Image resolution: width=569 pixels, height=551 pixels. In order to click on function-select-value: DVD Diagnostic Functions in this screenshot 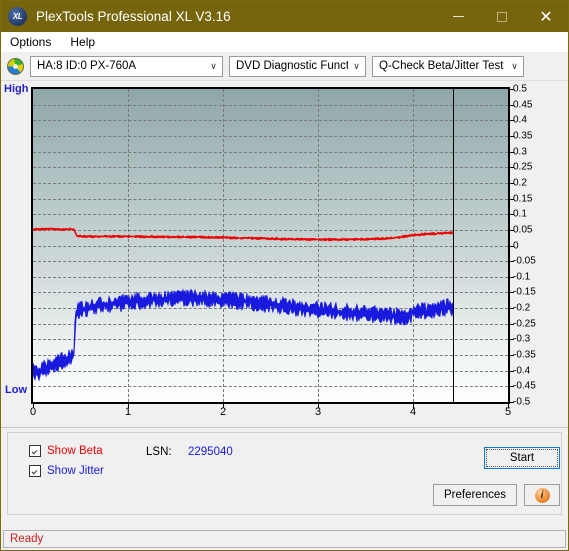, I will do `click(292, 66)`.